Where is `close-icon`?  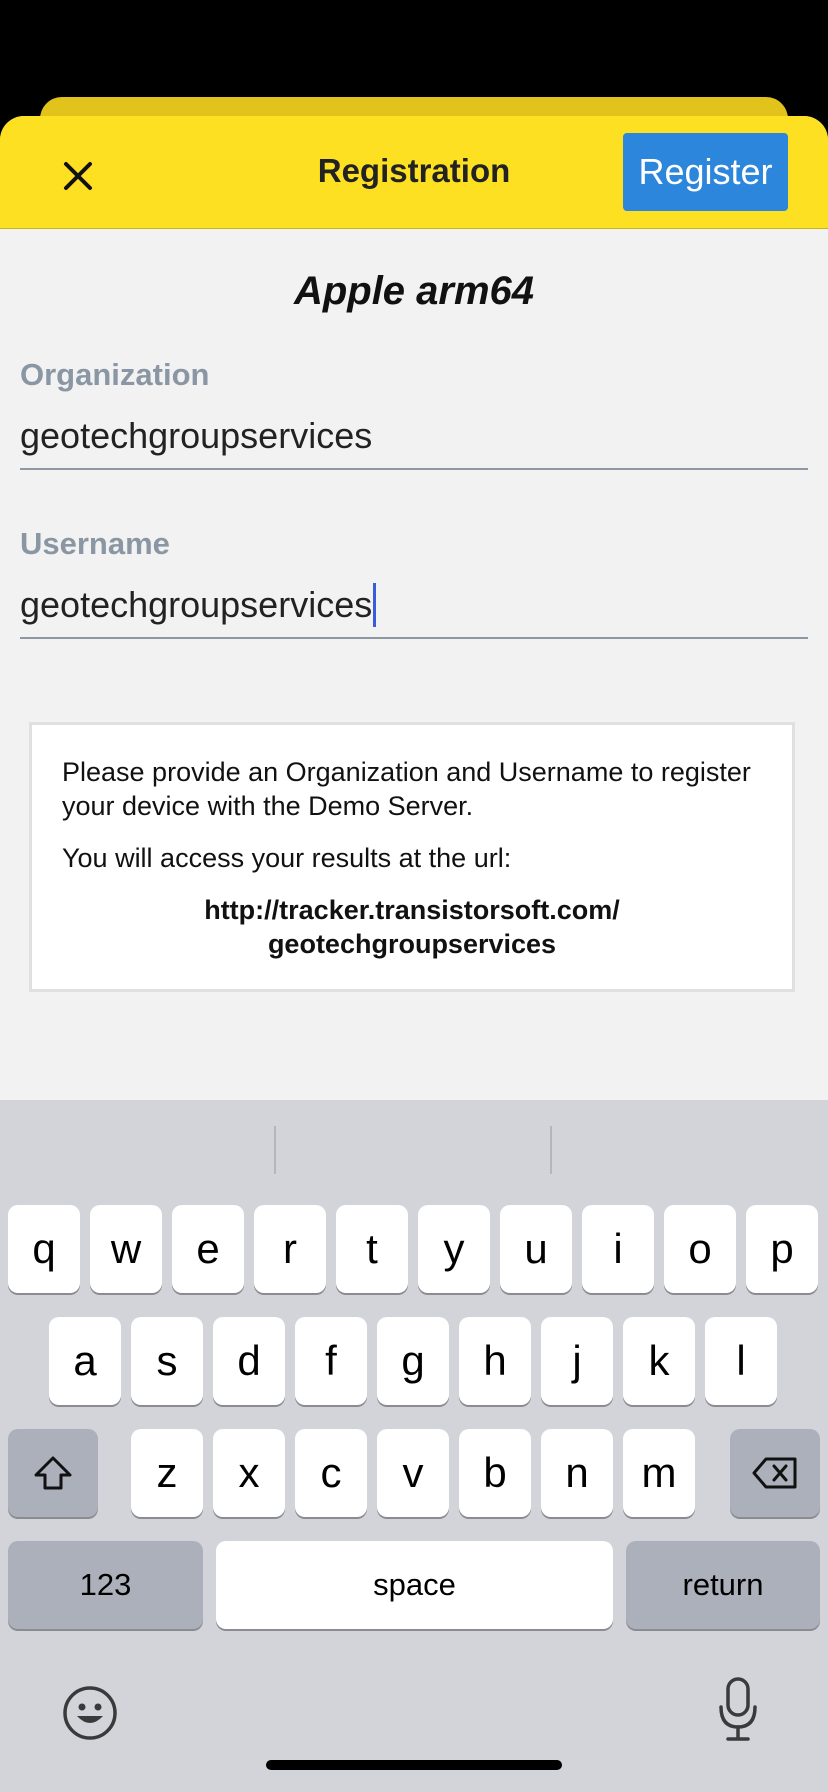
close-icon is located at coordinates (78, 176).